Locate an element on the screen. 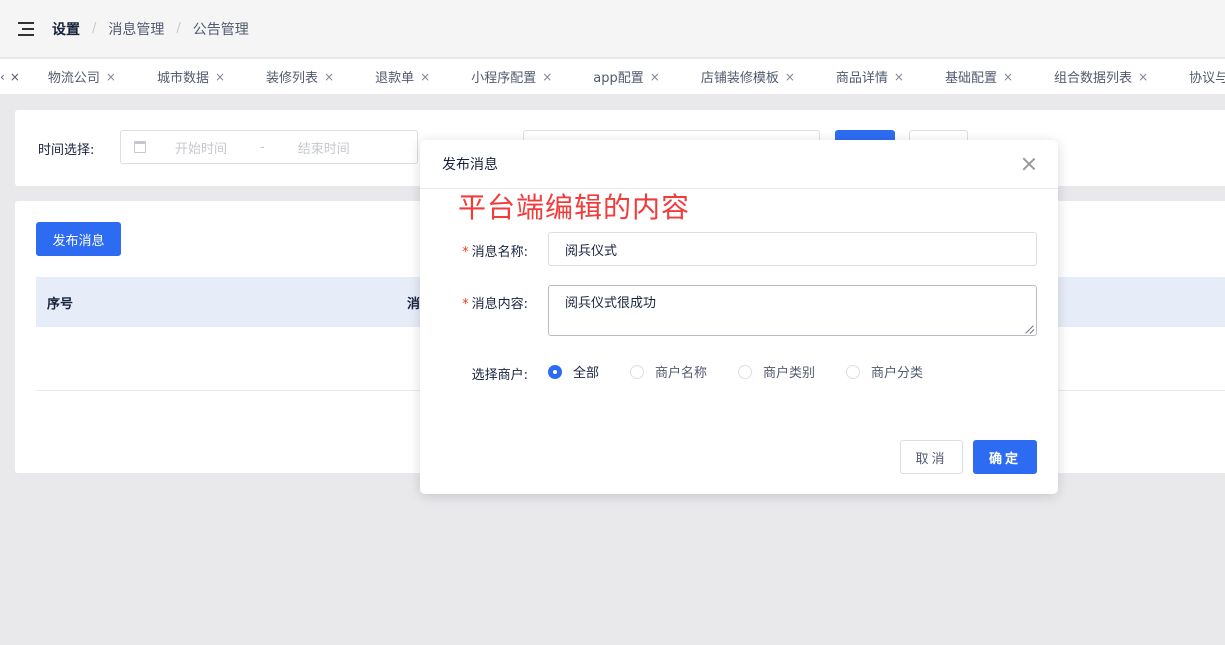 The image size is (1225, 645). tab-scroll-prev: ‹ × is located at coordinates (10, 77).